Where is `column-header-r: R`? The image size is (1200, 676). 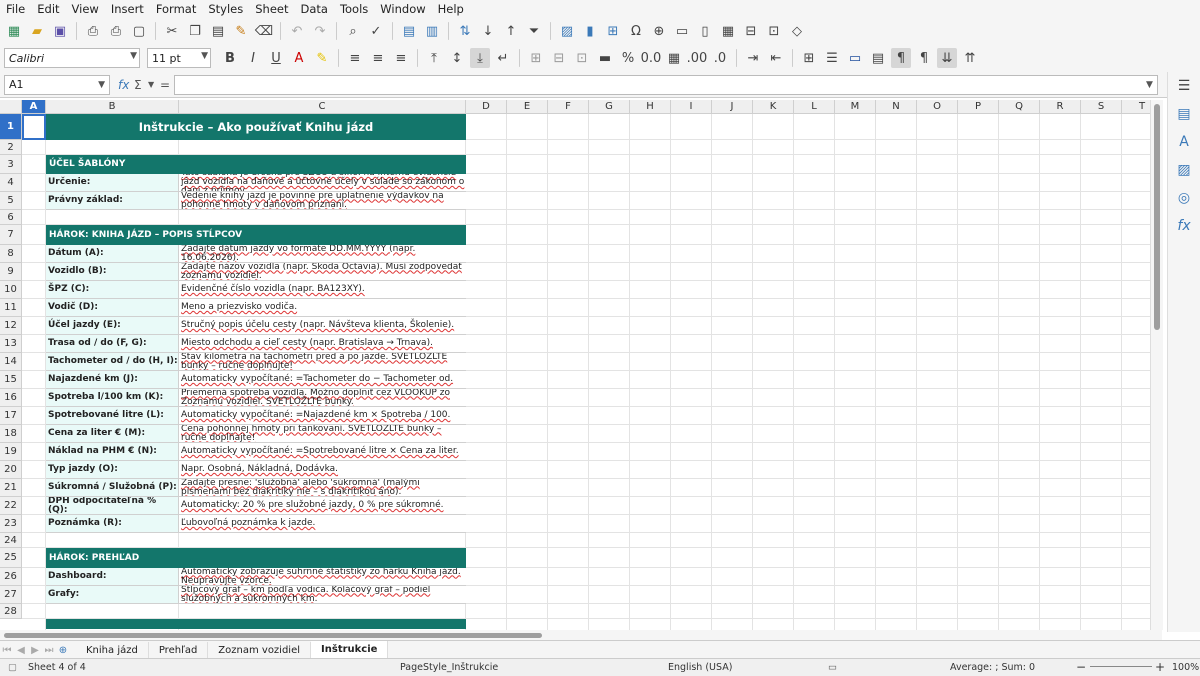 column-header-r: R is located at coordinates (1060, 107).